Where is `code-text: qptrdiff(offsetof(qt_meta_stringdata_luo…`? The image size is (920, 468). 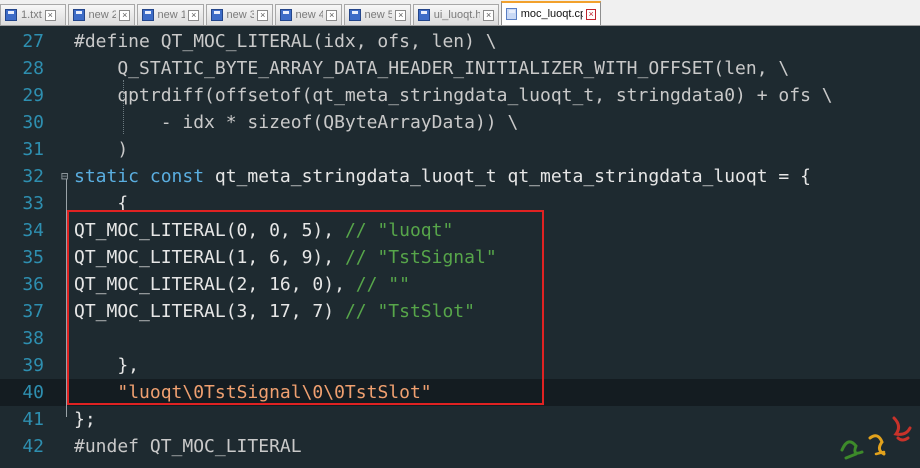
code-text: qptrdiff(offsetof(qt_meta_stringdata_luo… is located at coordinates (453, 95).